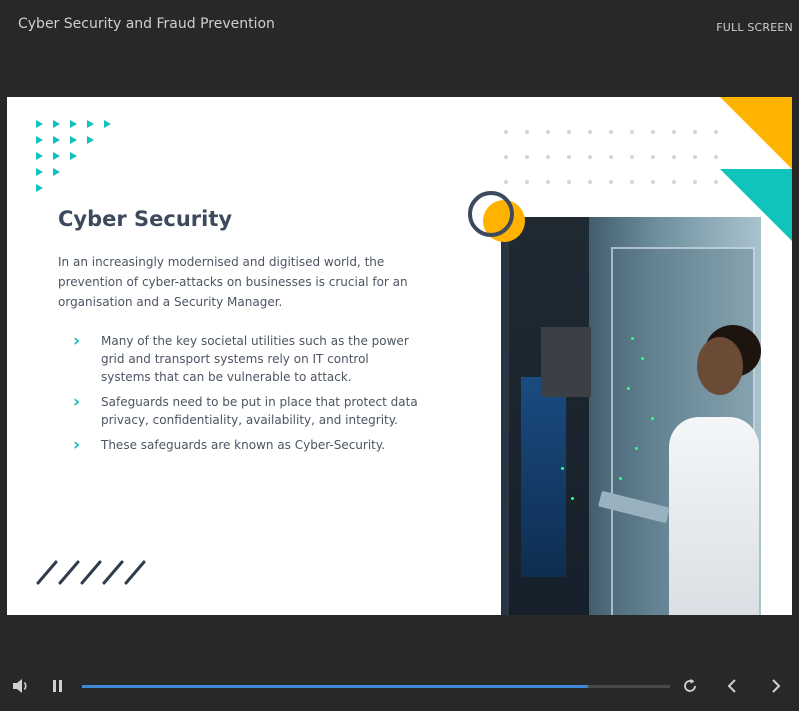 Image resolution: width=799 pixels, height=711 pixels. What do you see at coordinates (756, 133) in the screenshot?
I see `decorative-yellow-corner` at bounding box center [756, 133].